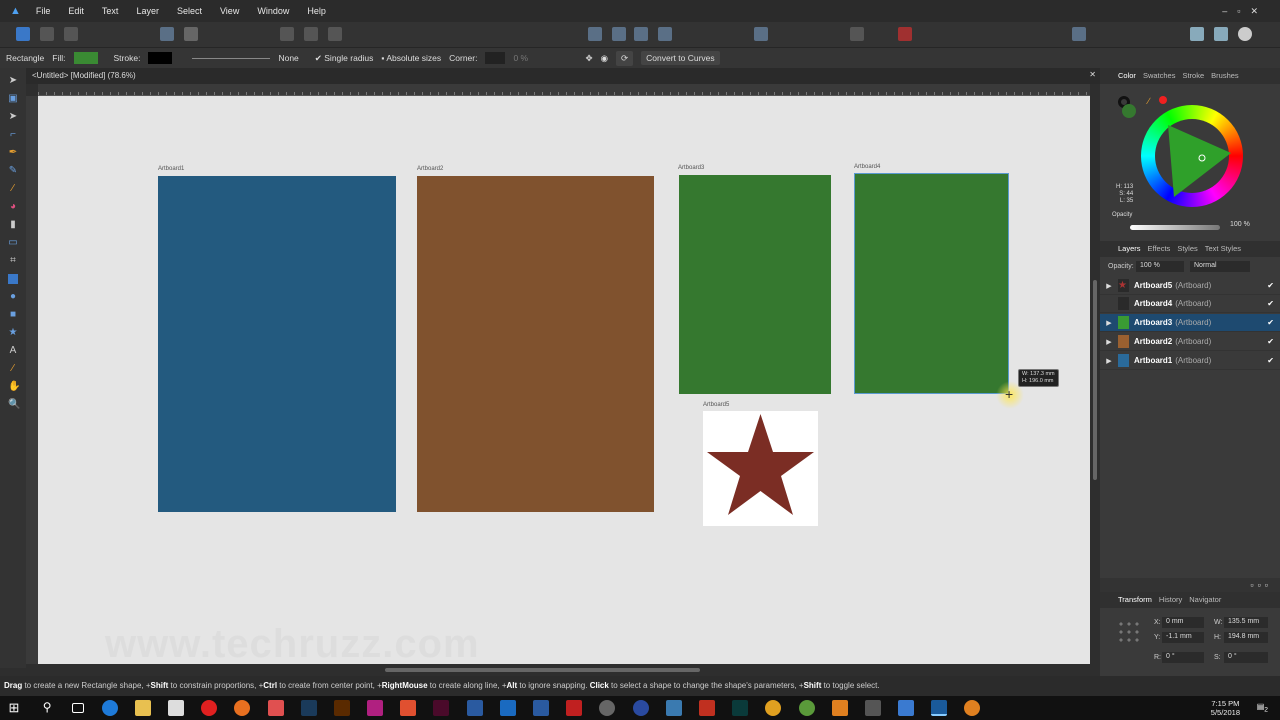 Image resolution: width=1280 pixels, height=720 pixels. Describe the element at coordinates (76, 11) in the screenshot. I see `menu-edit: Edit` at that location.